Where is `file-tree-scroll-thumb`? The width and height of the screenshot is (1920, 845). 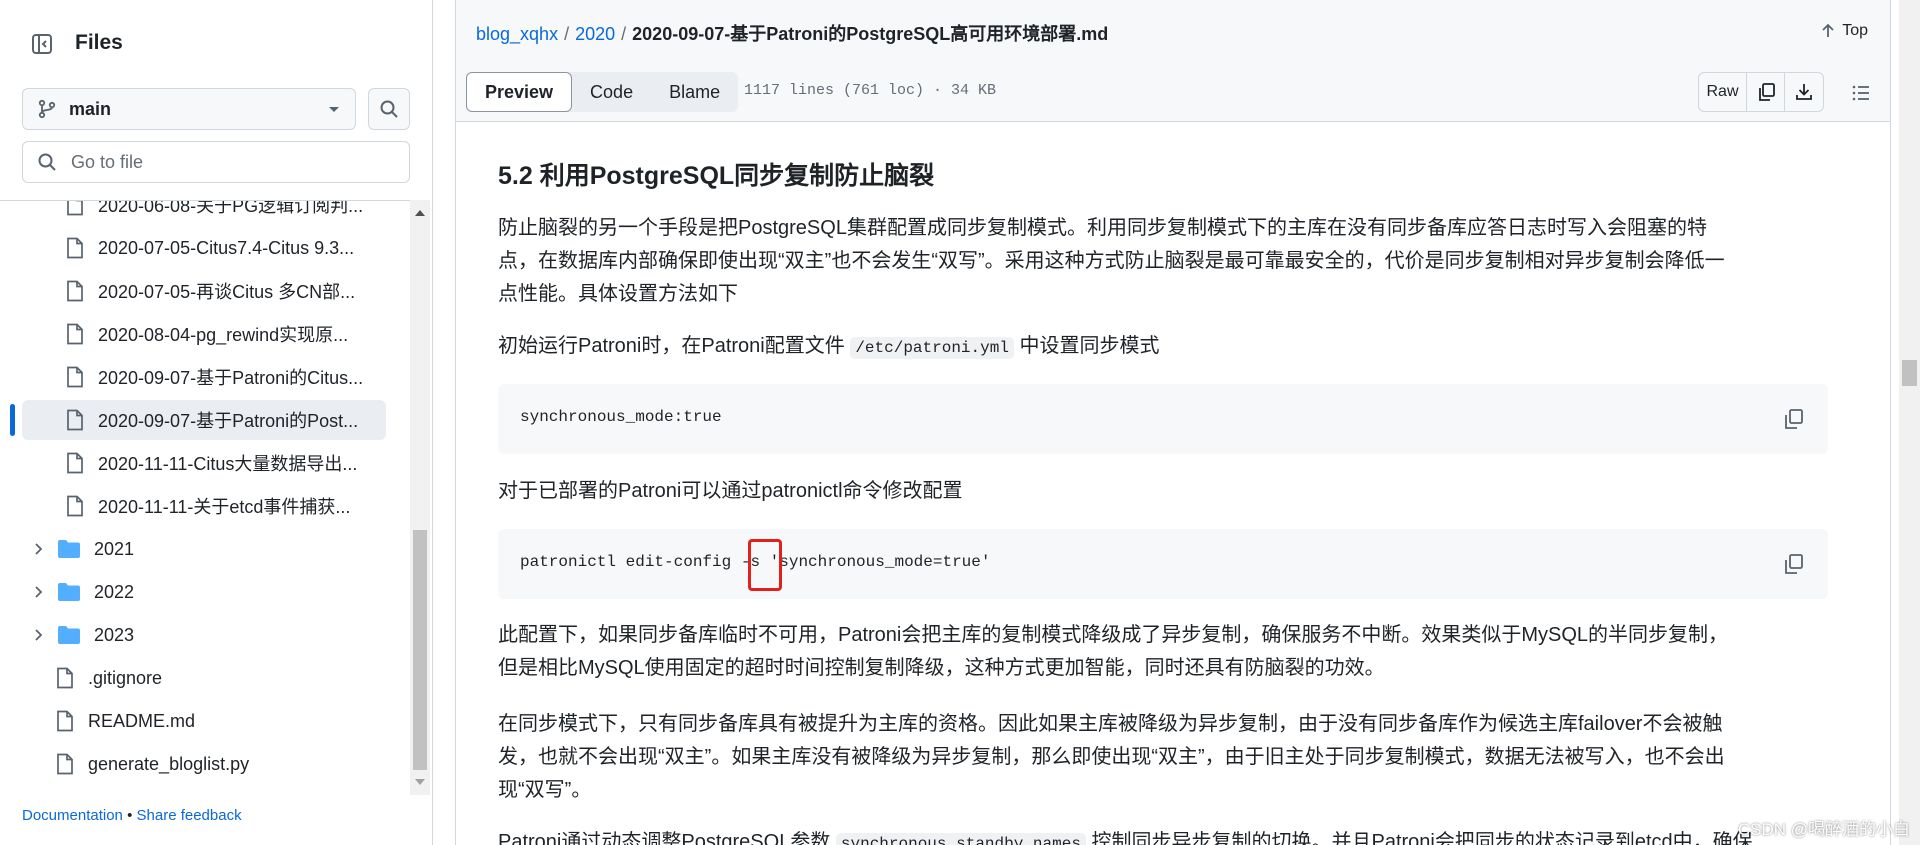
file-tree-scroll-thumb is located at coordinates (420, 650).